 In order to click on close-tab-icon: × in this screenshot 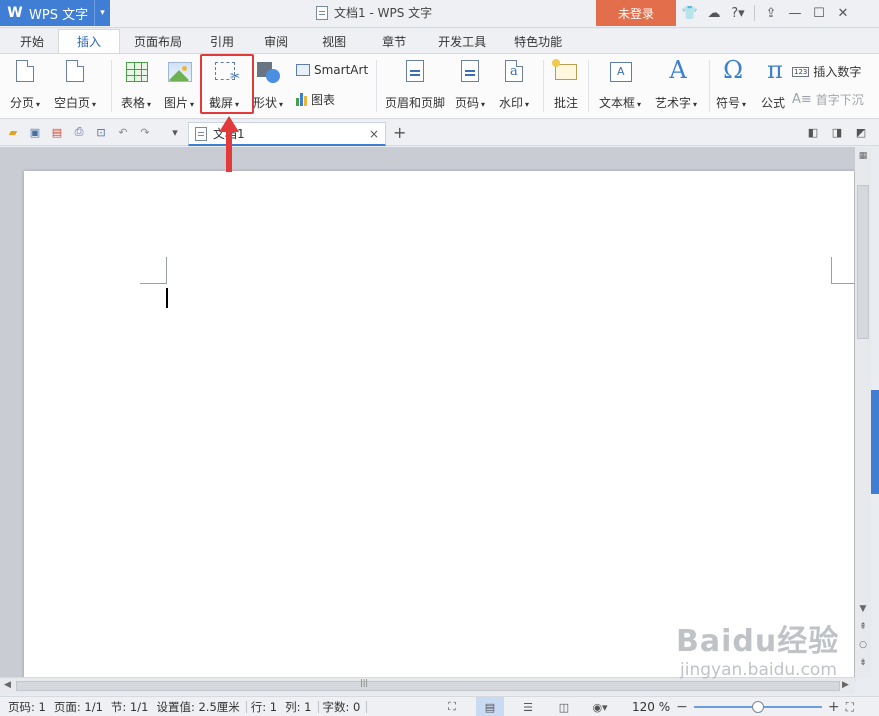, I will do `click(374, 134)`.